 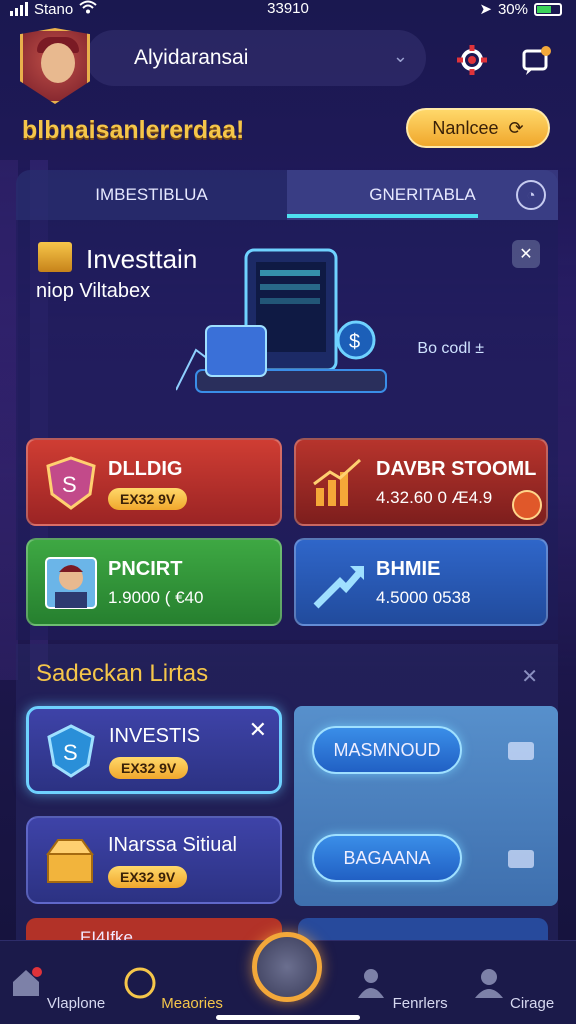 I want to click on tab-bar: IMBESTIBLUA GNERITABLA ◔, so click(x=287, y=195).